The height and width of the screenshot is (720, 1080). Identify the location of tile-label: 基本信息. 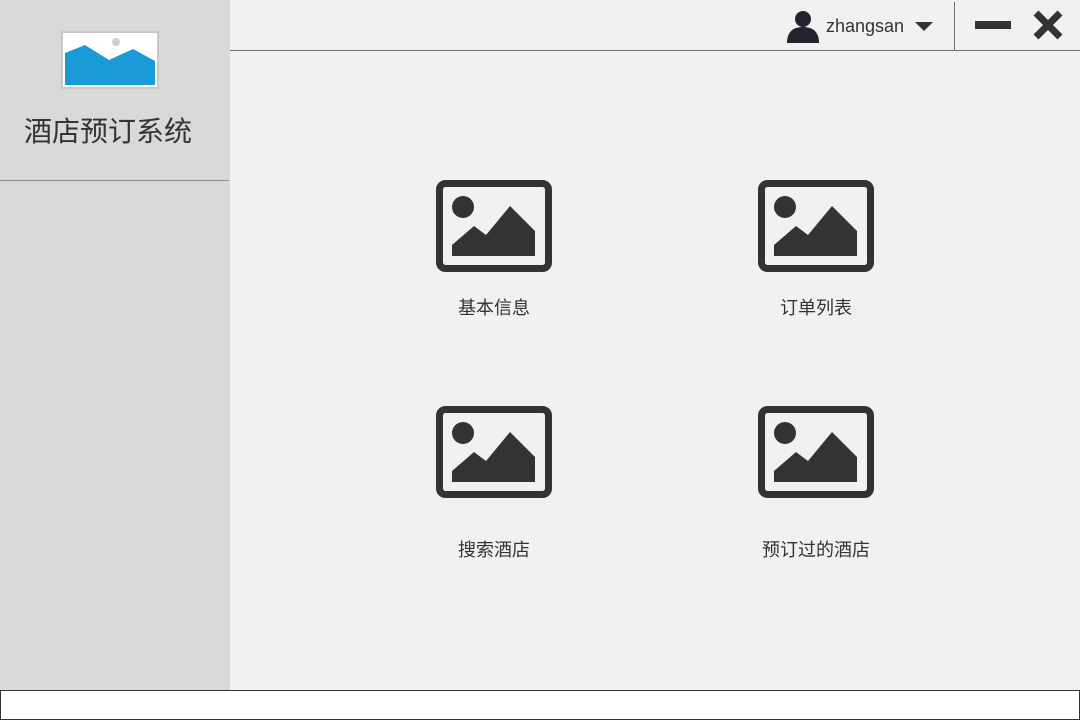
(494, 308).